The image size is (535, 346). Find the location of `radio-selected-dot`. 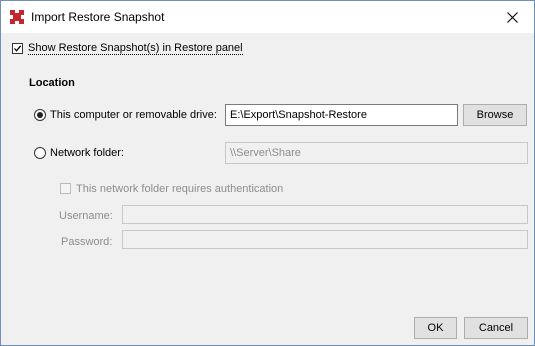

radio-selected-dot is located at coordinates (40, 115).